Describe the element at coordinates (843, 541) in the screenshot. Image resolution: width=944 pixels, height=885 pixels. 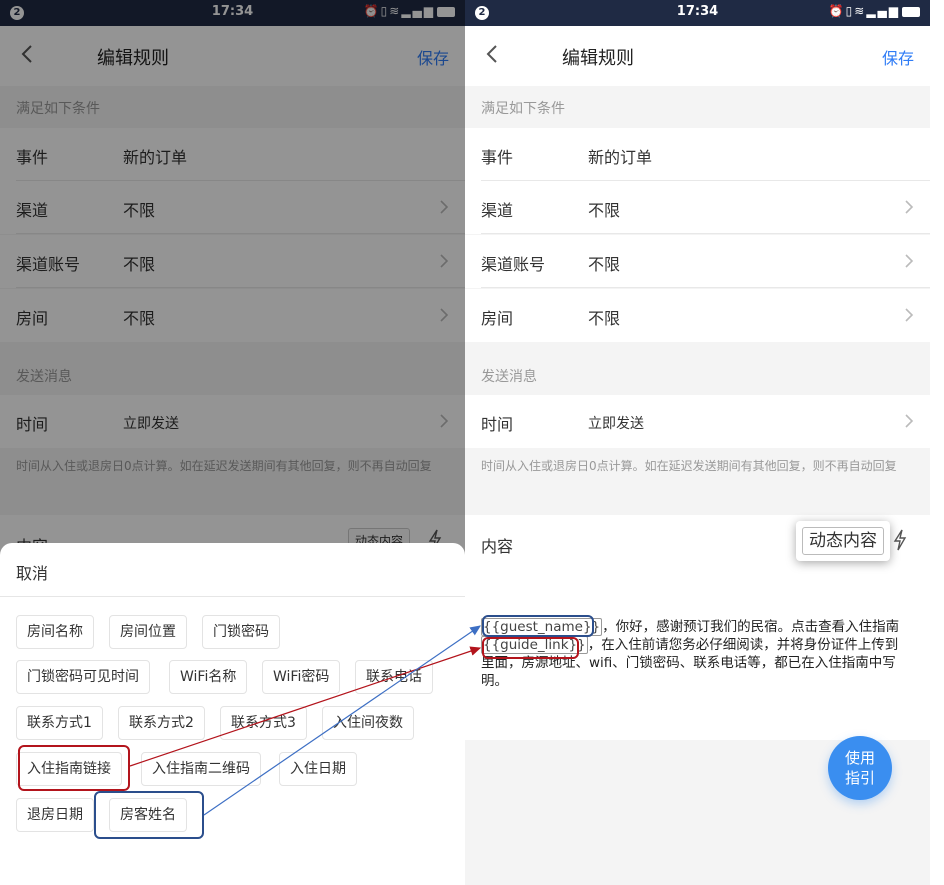
I see `dynamic-content-button: 动态内容` at that location.